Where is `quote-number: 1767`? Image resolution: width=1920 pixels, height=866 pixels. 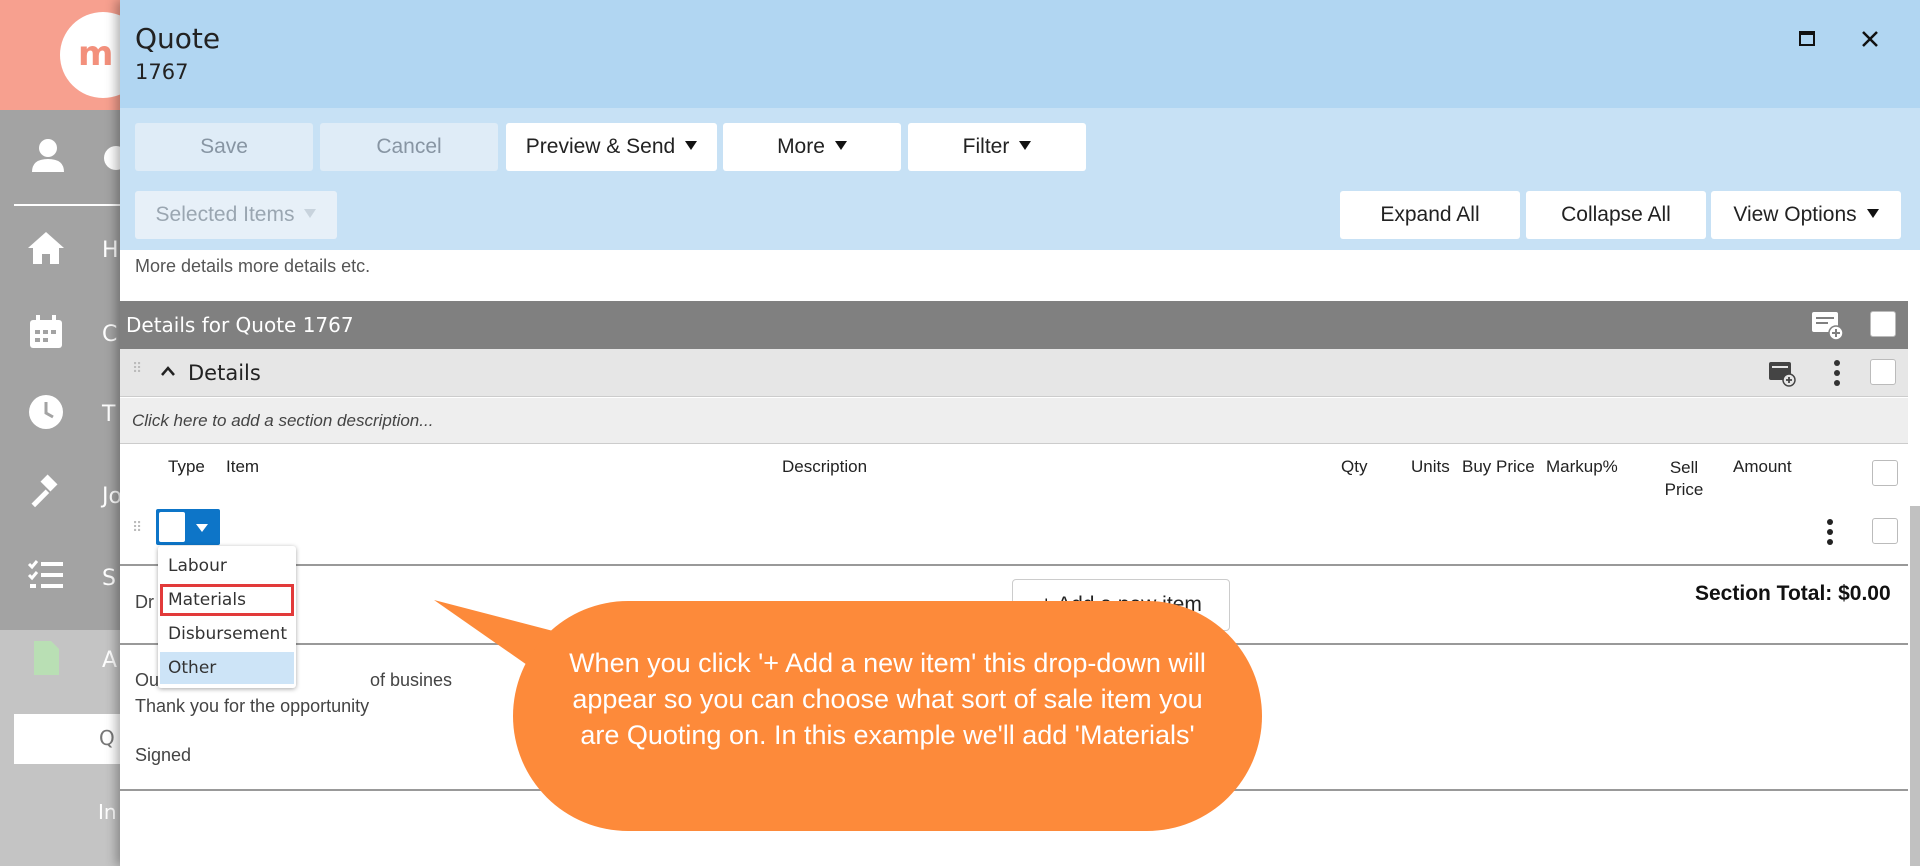
quote-number: 1767 is located at coordinates (162, 72).